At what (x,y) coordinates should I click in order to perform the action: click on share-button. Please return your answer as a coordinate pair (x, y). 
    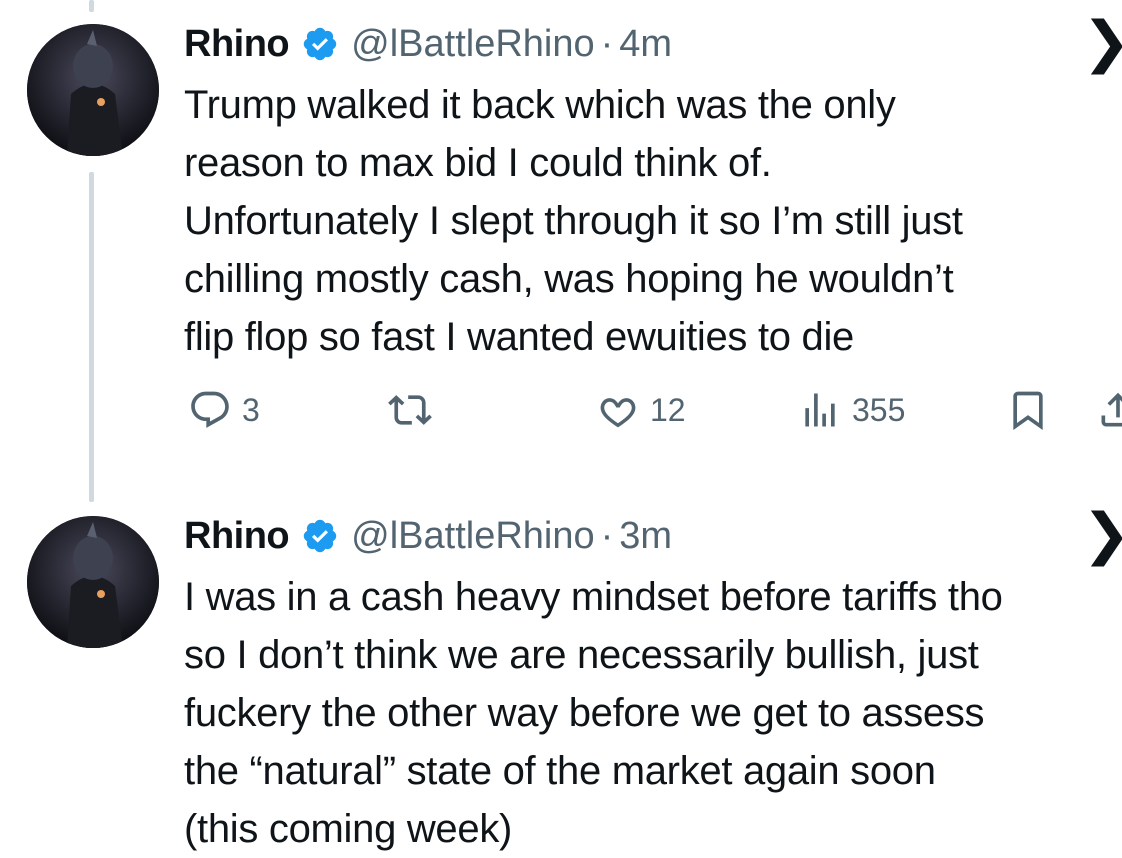
    Looking at the image, I should click on (1109, 410).